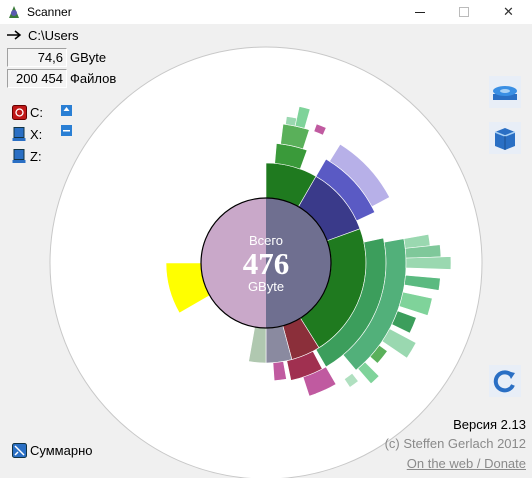 This screenshot has height=478, width=532. What do you see at coordinates (27, 134) in the screenshot?
I see `drive-x: X:` at bounding box center [27, 134].